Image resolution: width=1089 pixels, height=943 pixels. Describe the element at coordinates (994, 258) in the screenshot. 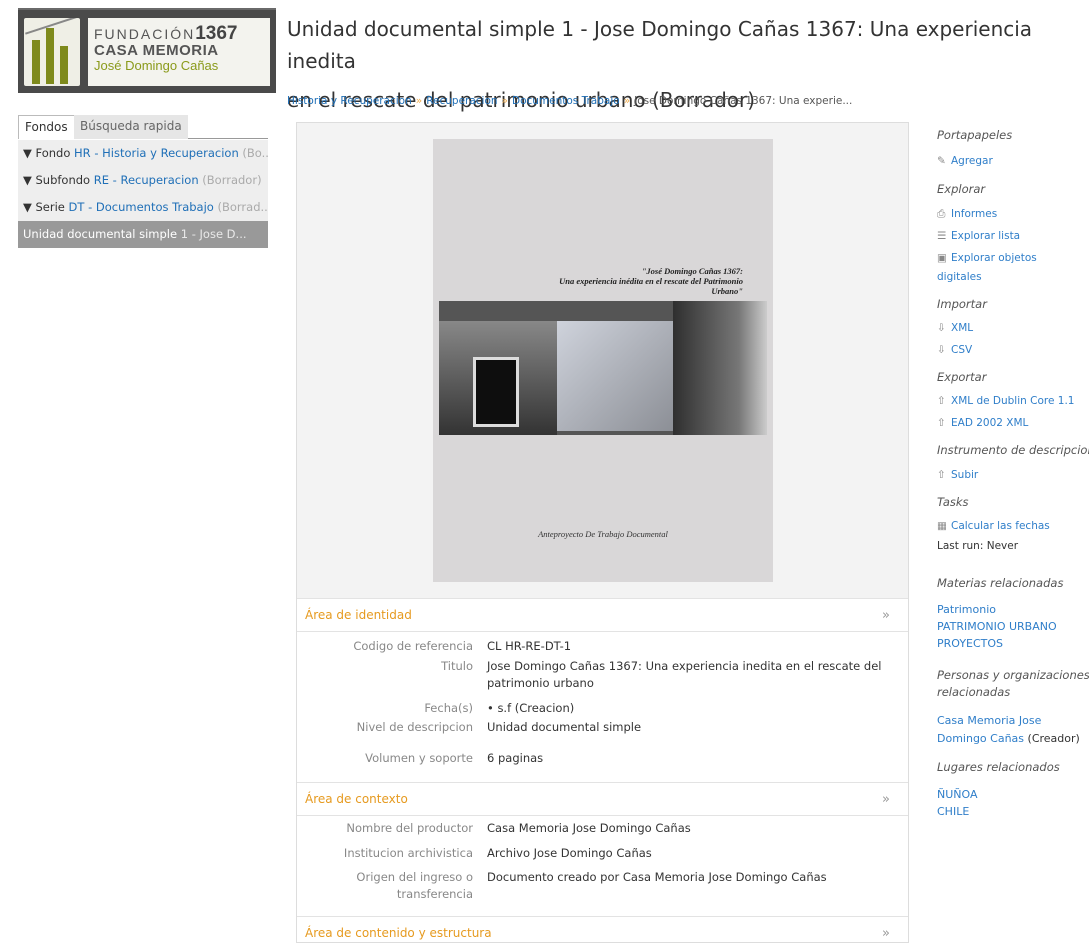

I see `link-label: Explorar objetos` at that location.